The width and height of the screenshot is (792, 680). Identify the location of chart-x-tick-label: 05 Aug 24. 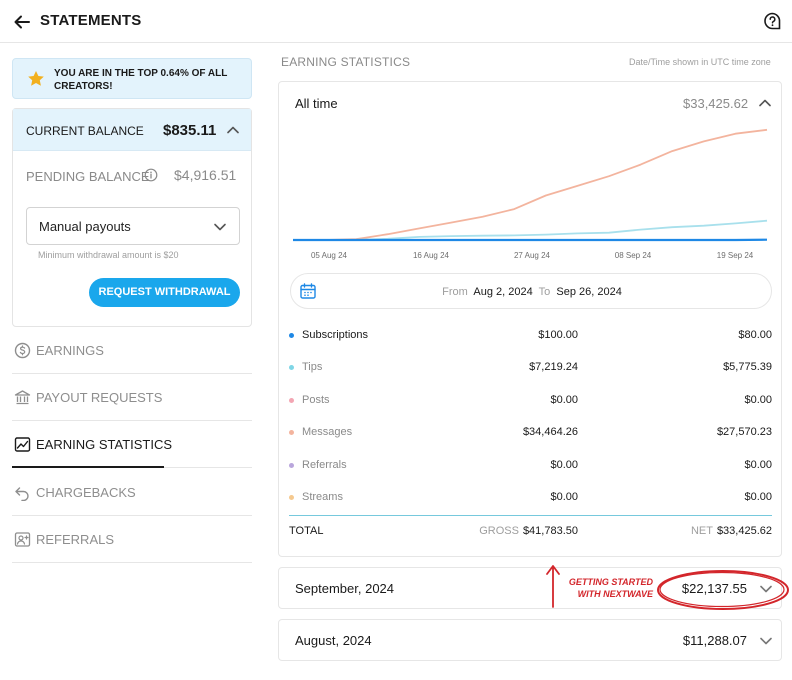
(329, 255).